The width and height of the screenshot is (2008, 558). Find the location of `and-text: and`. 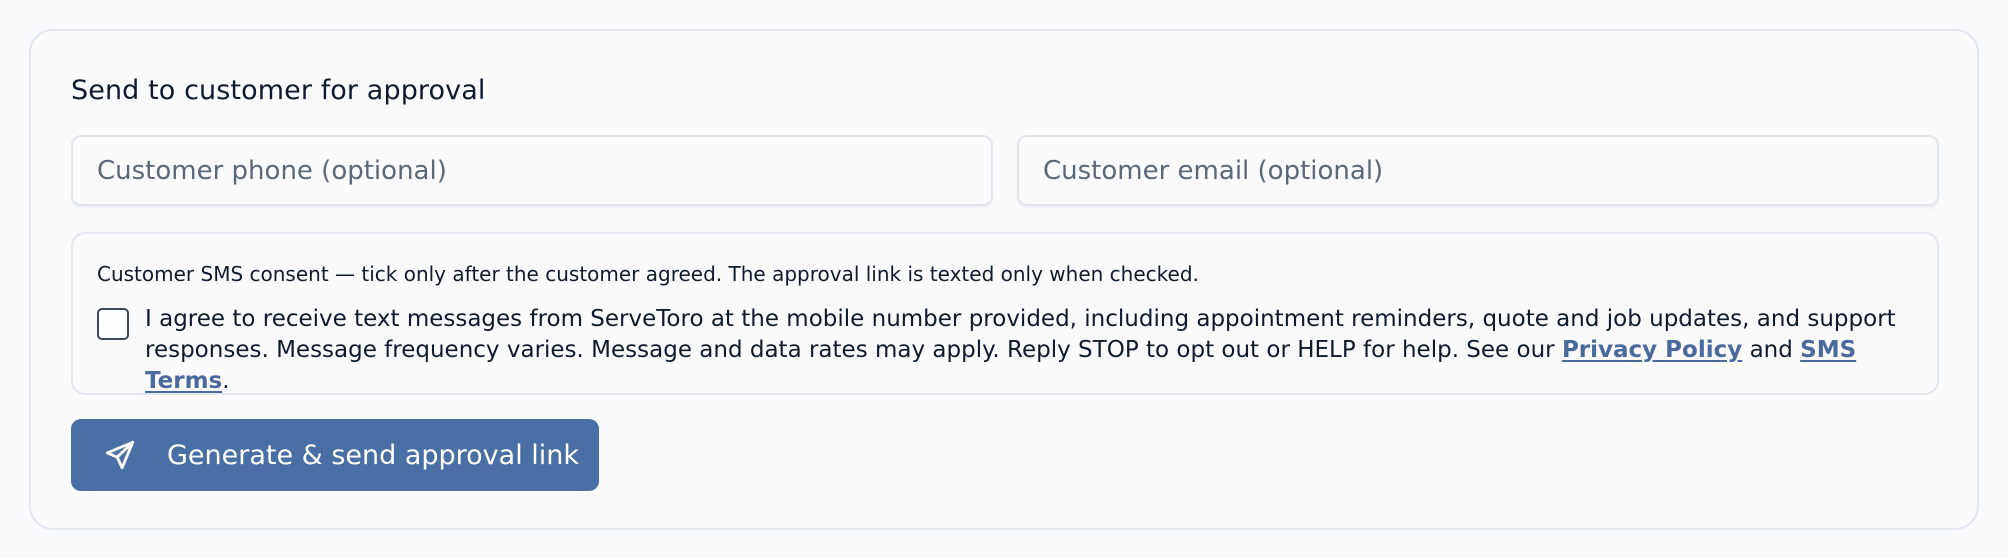

and-text: and is located at coordinates (1771, 350).